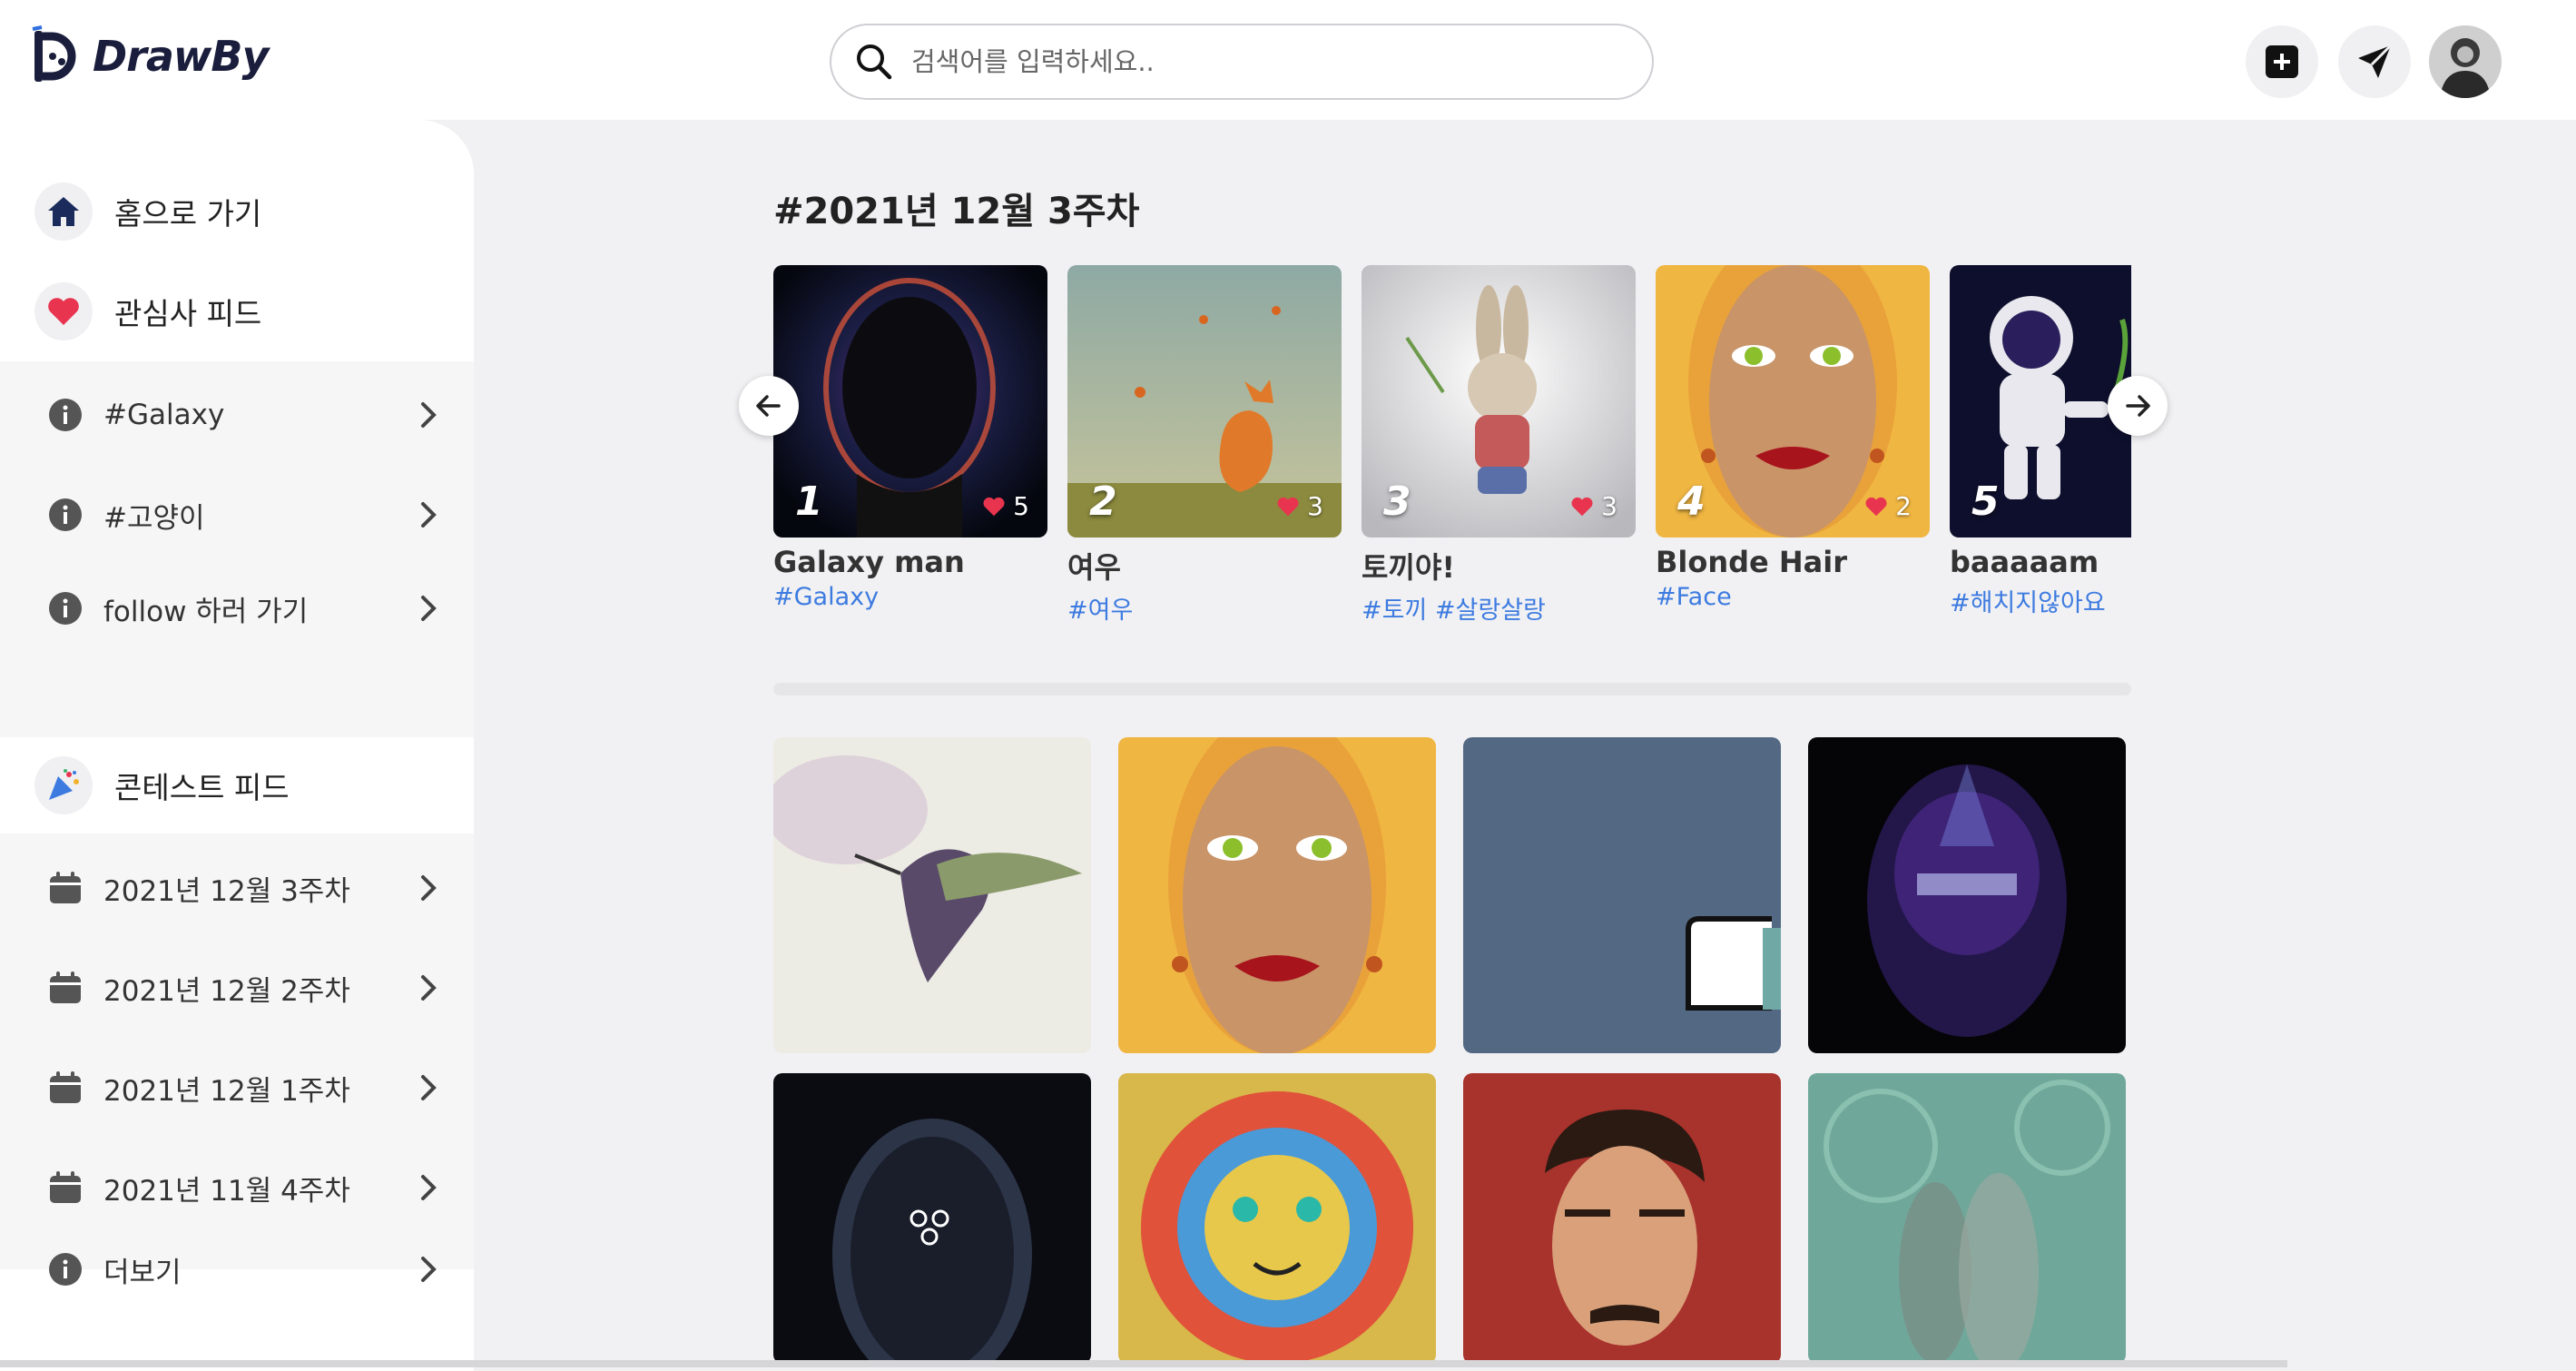 The height and width of the screenshot is (1371, 2576). I want to click on artwork-thumbnail: 4 2, so click(1793, 401).